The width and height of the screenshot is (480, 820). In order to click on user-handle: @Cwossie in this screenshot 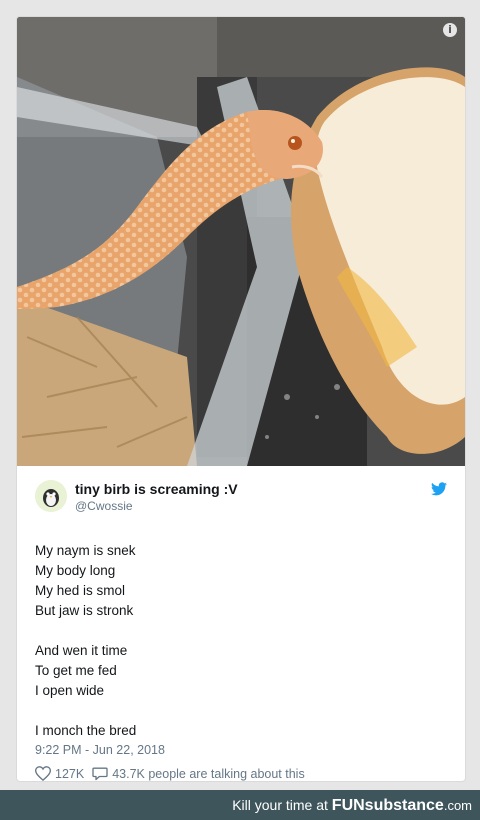, I will do `click(104, 506)`.